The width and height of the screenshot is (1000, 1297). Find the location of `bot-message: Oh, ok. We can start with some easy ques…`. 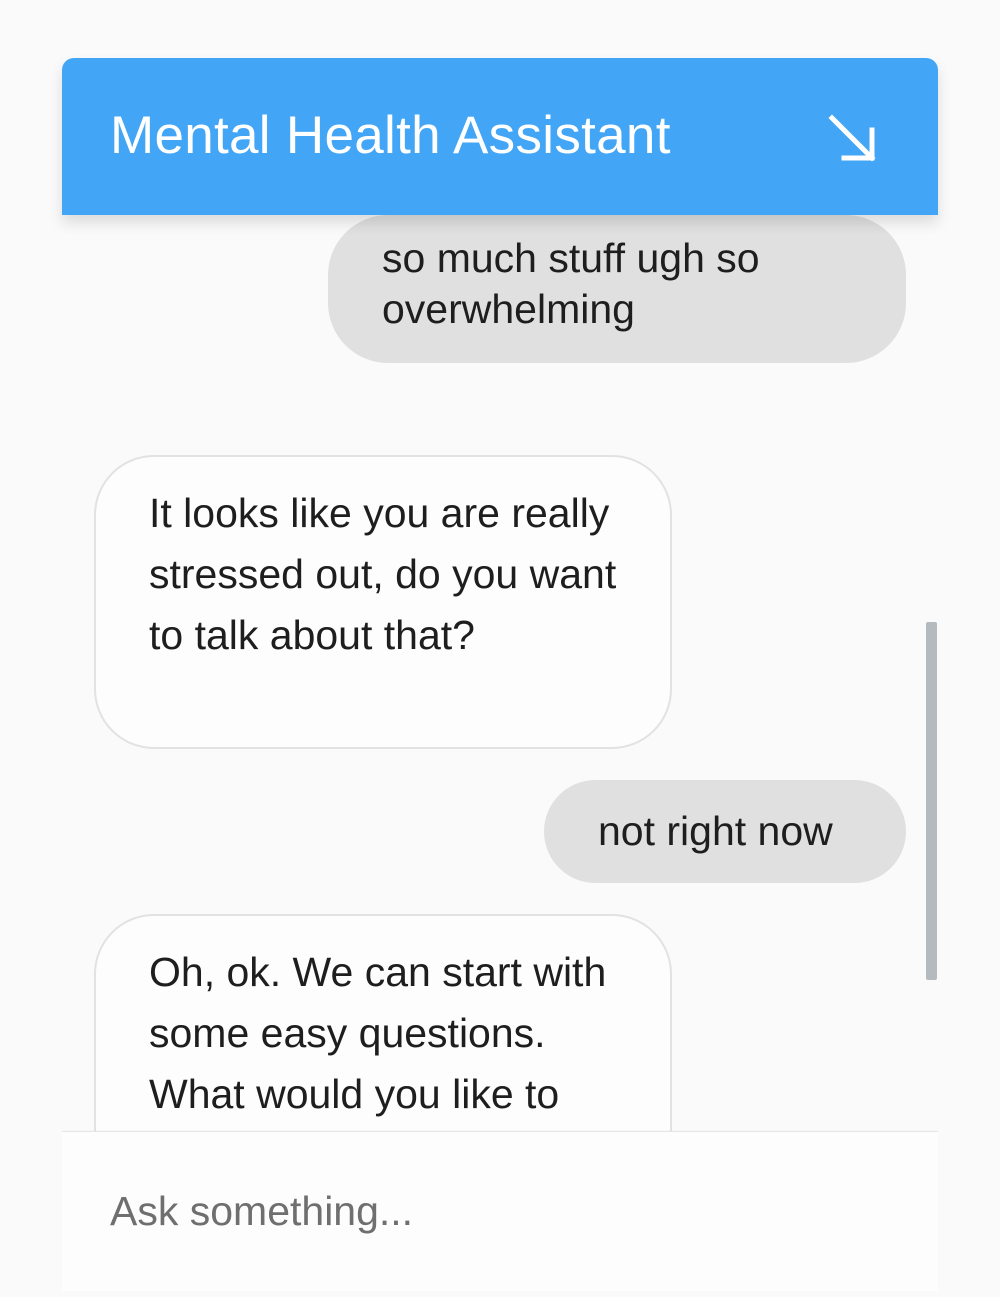

bot-message: Oh, ok. We can start with some easy ques… is located at coordinates (383, 1022).